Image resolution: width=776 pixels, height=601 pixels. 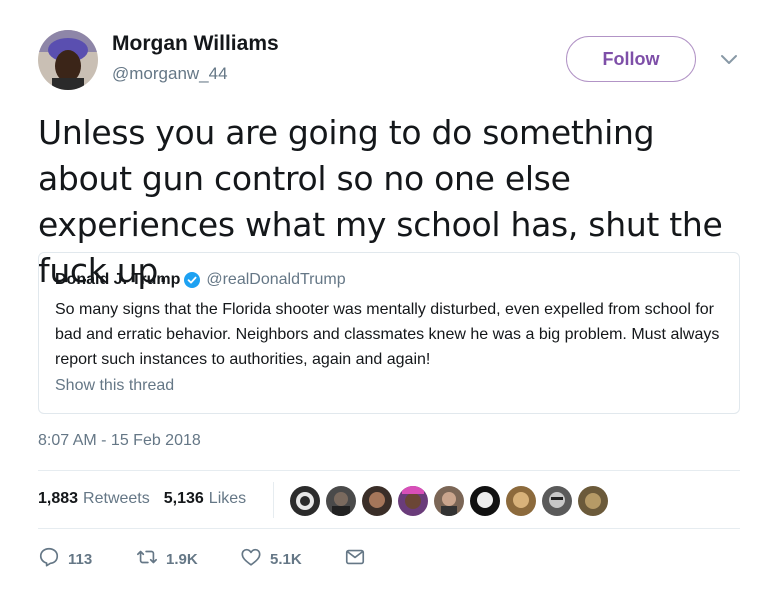 What do you see at coordinates (631, 59) in the screenshot?
I see `follow-button: Follow` at bounding box center [631, 59].